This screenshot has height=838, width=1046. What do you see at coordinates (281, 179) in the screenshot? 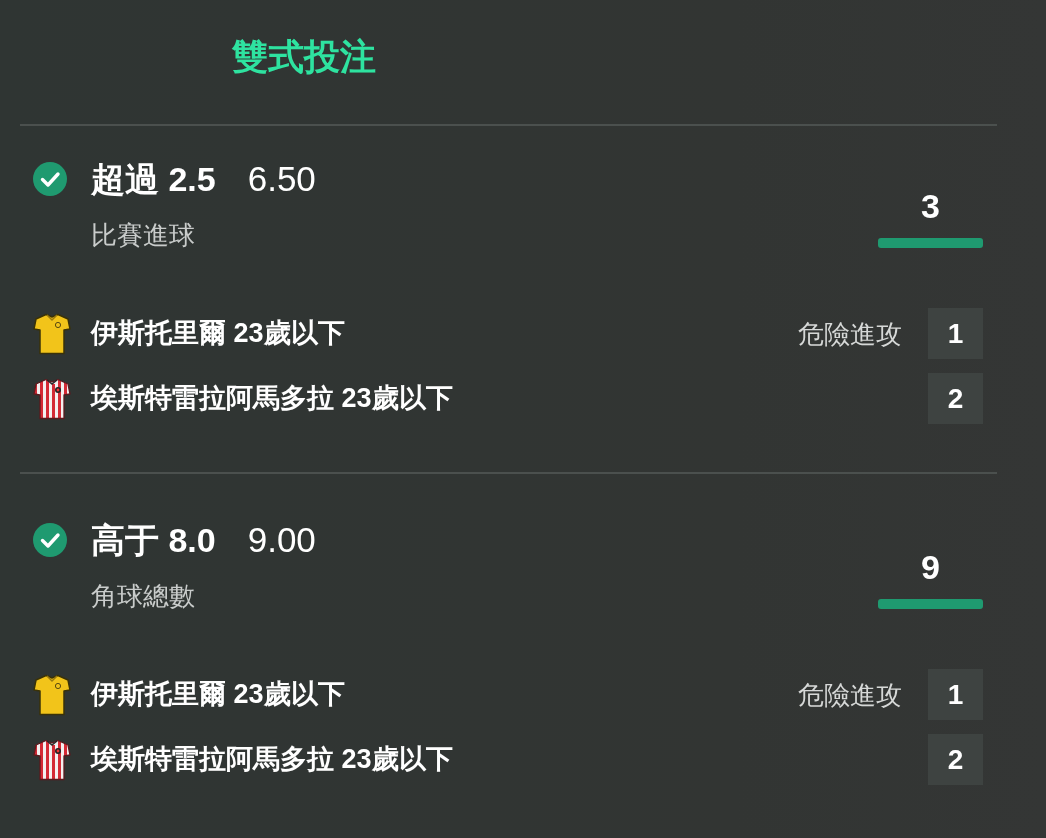
I see `odds-value: 6.50` at bounding box center [281, 179].